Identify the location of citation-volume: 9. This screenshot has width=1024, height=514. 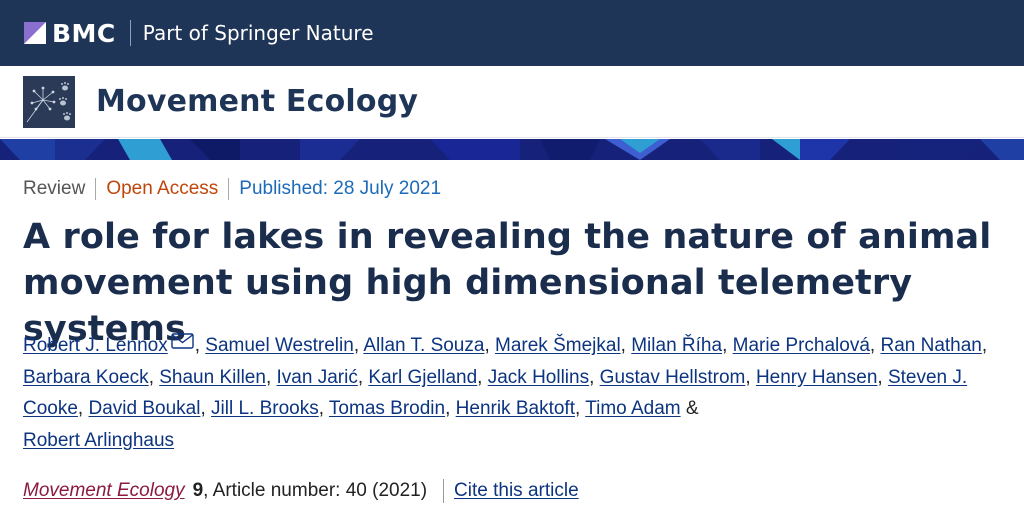
(198, 490).